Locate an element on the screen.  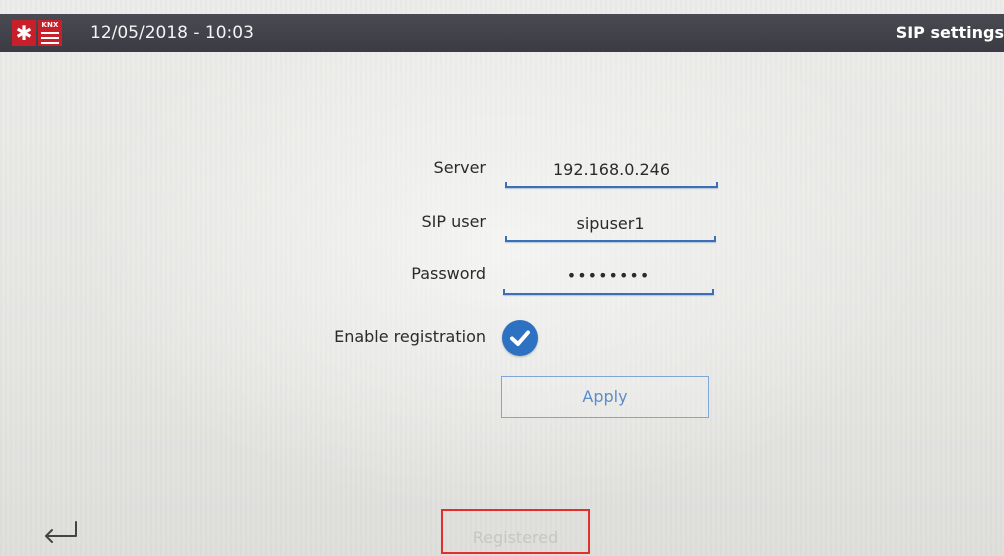
registration-status-highlight: Registered is located at coordinates (515, 531).